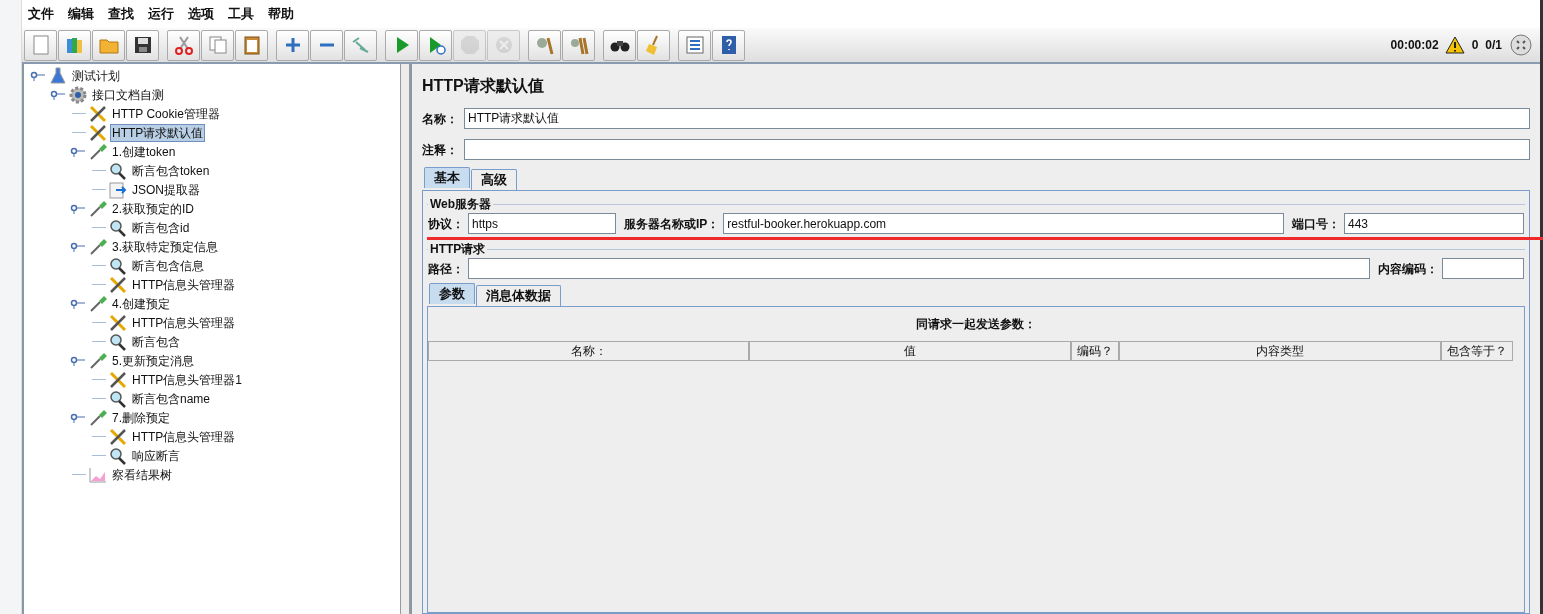 This screenshot has height=614, width=1543. I want to click on tree-item: 3.获取特定预定信息, so click(165, 246).